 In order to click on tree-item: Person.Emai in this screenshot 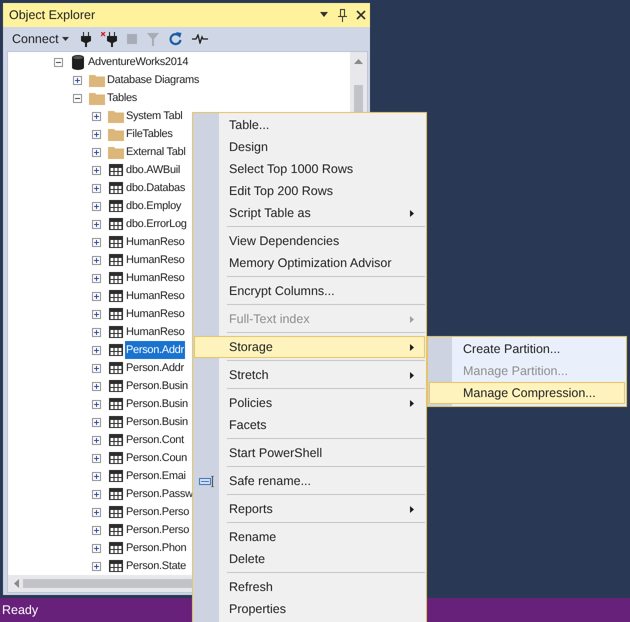, I will do `click(156, 476)`.